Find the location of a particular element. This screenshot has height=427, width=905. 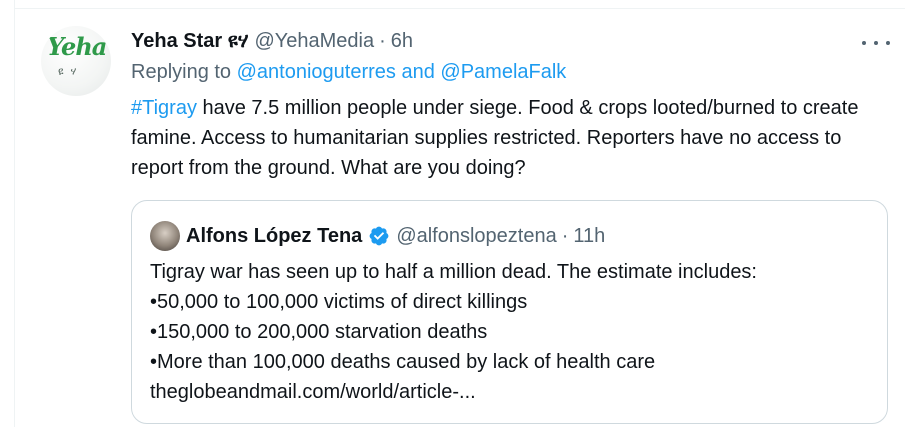

quoted-author-avatar is located at coordinates (165, 236).